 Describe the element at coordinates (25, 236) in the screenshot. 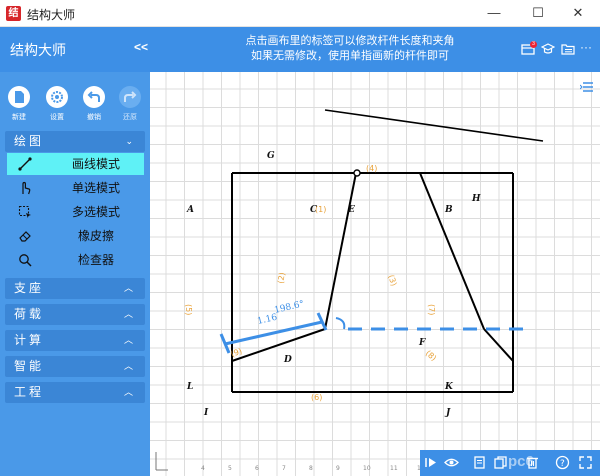

I see `eraser-icon` at that location.